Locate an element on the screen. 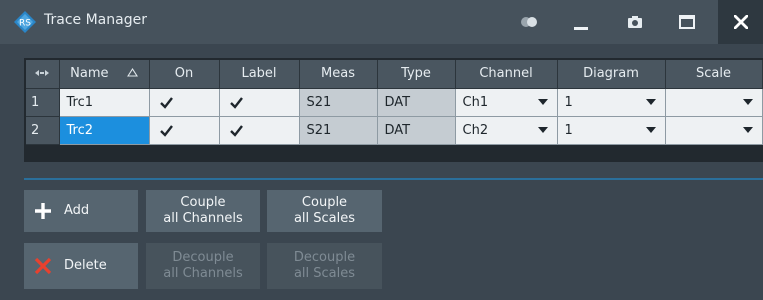 This screenshot has height=300, width=763. couple-all-scales-button: Couple all Scales is located at coordinates (324, 211).